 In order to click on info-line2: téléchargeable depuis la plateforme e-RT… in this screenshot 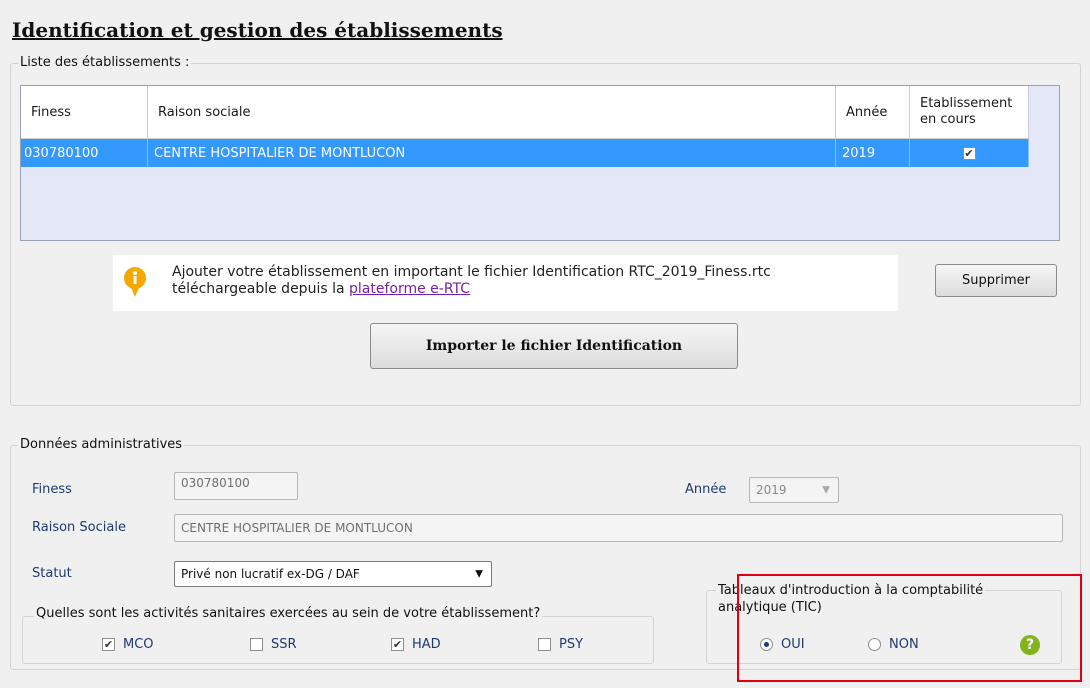, I will do `click(471, 289)`.